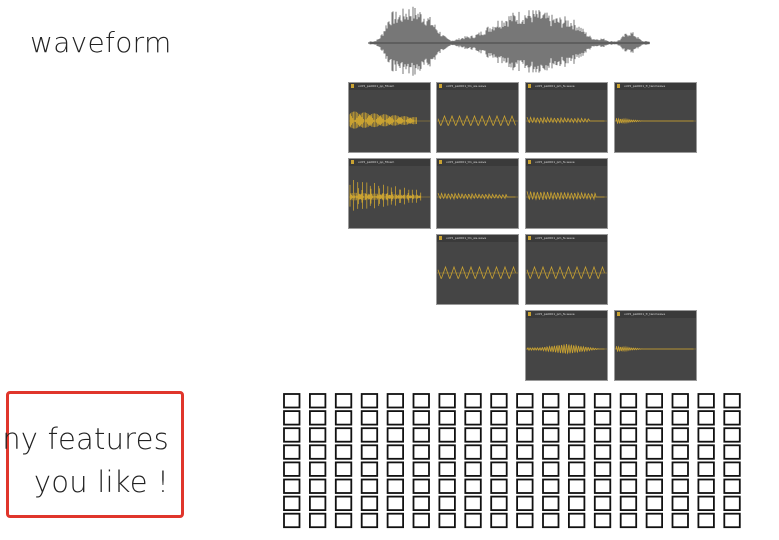  I want to click on panel-title-bar: vc05_pa0001_pm_fs-wave, so click(566, 162).